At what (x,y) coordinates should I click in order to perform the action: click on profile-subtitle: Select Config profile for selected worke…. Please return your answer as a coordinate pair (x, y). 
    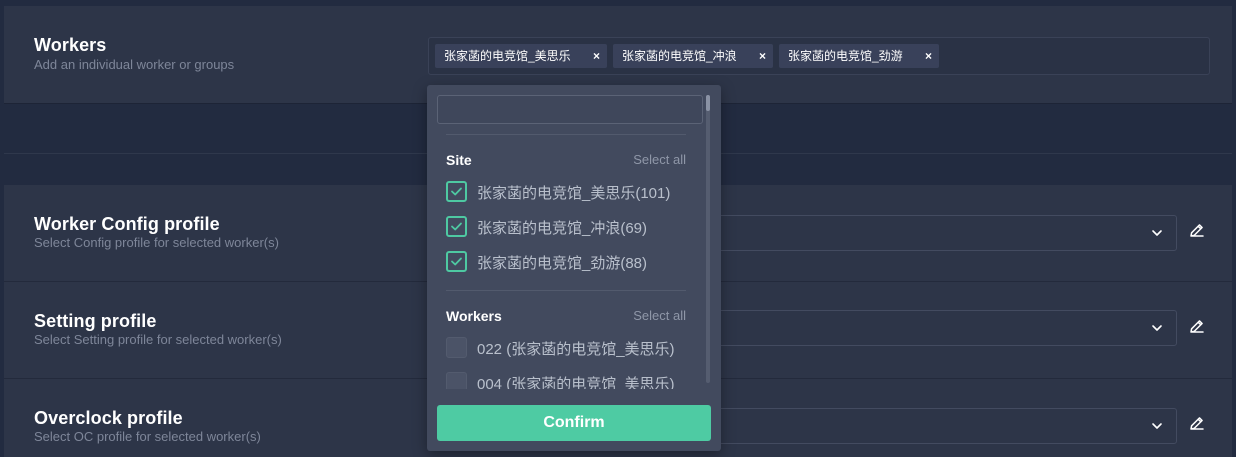
    Looking at the image, I should click on (156, 242).